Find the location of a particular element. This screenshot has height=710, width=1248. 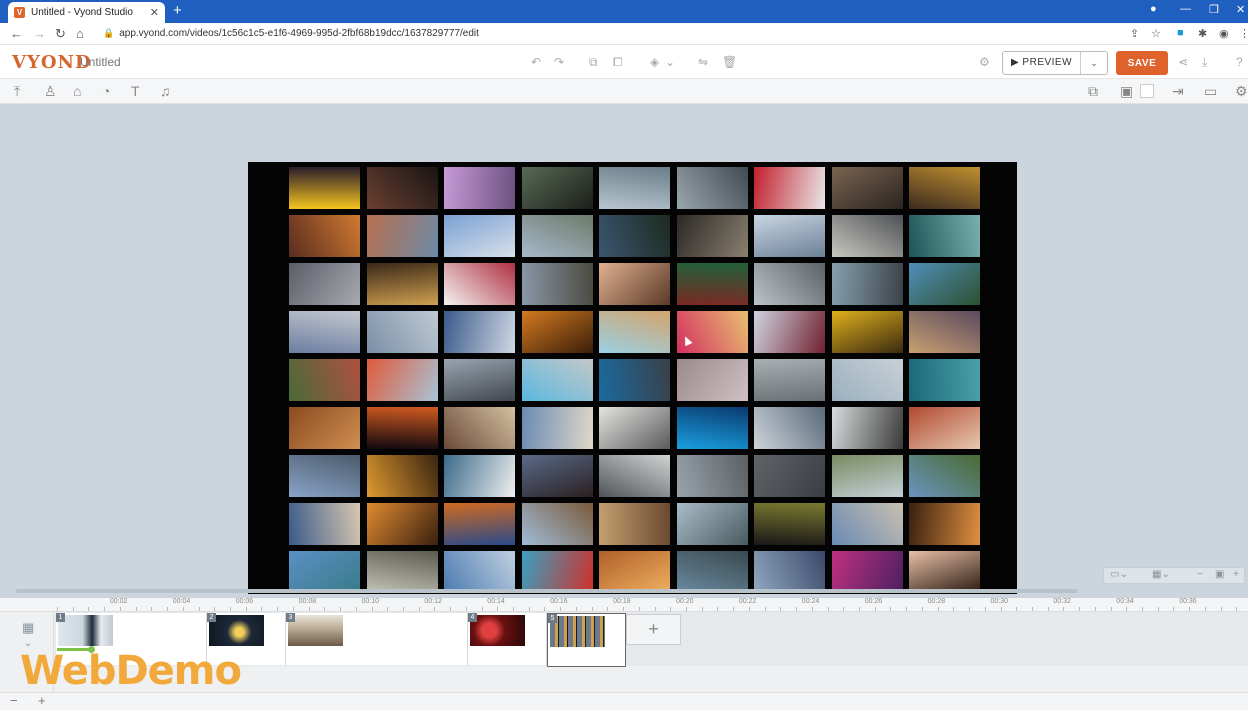

share-page-icon: ⇪ is located at coordinates (1134, 33).